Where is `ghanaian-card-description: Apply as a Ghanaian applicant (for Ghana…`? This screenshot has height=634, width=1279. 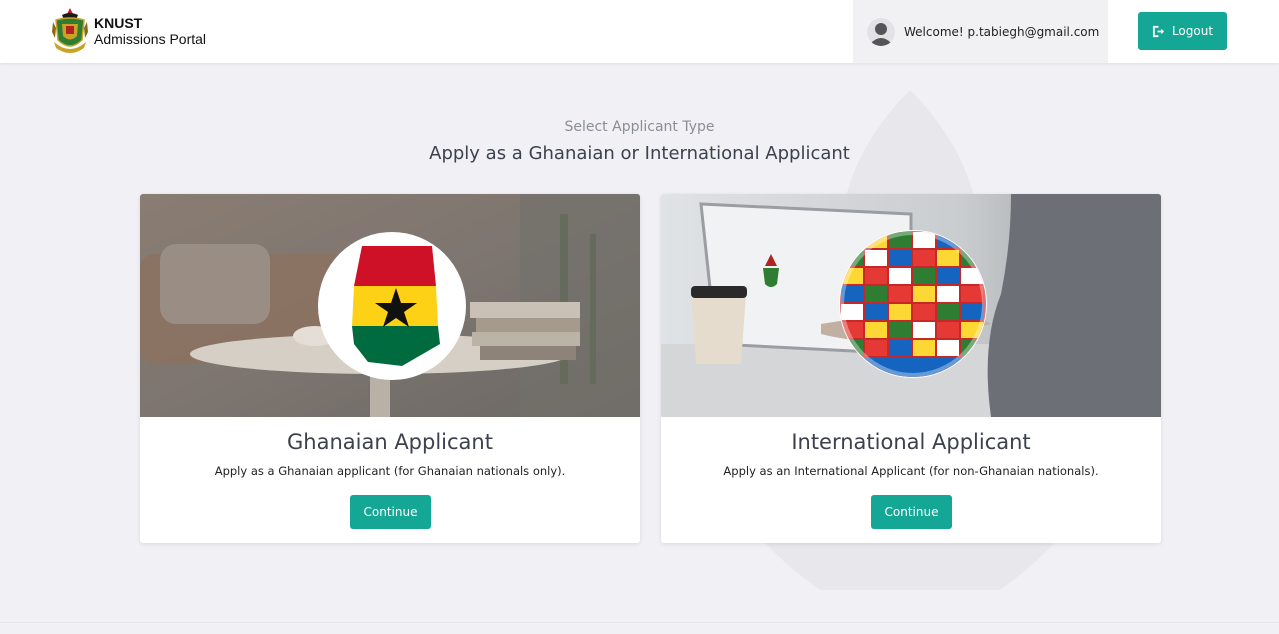 ghanaian-card-description: Apply as a Ghanaian applicant (for Ghana… is located at coordinates (390, 471).